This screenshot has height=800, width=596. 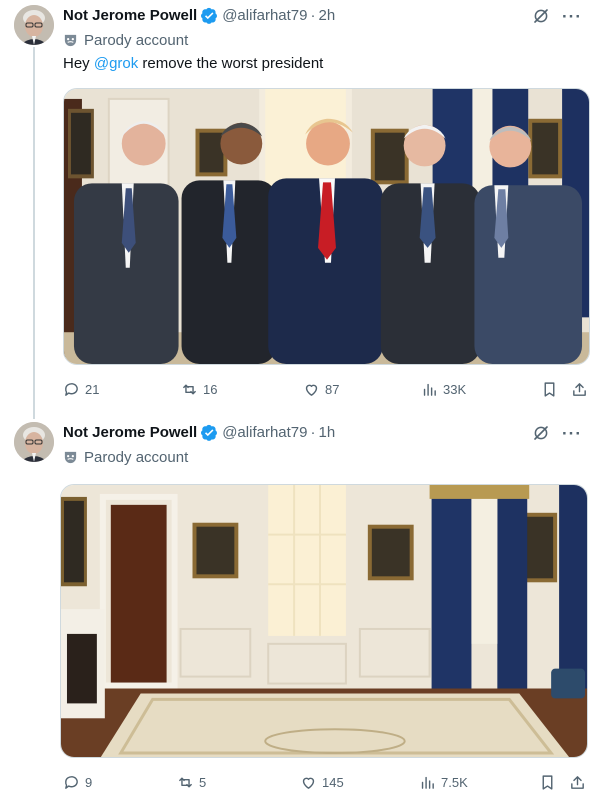 I want to click on tweet-header: Not Jerome Powell @alifarhat79 · 2h, so click(x=199, y=15).